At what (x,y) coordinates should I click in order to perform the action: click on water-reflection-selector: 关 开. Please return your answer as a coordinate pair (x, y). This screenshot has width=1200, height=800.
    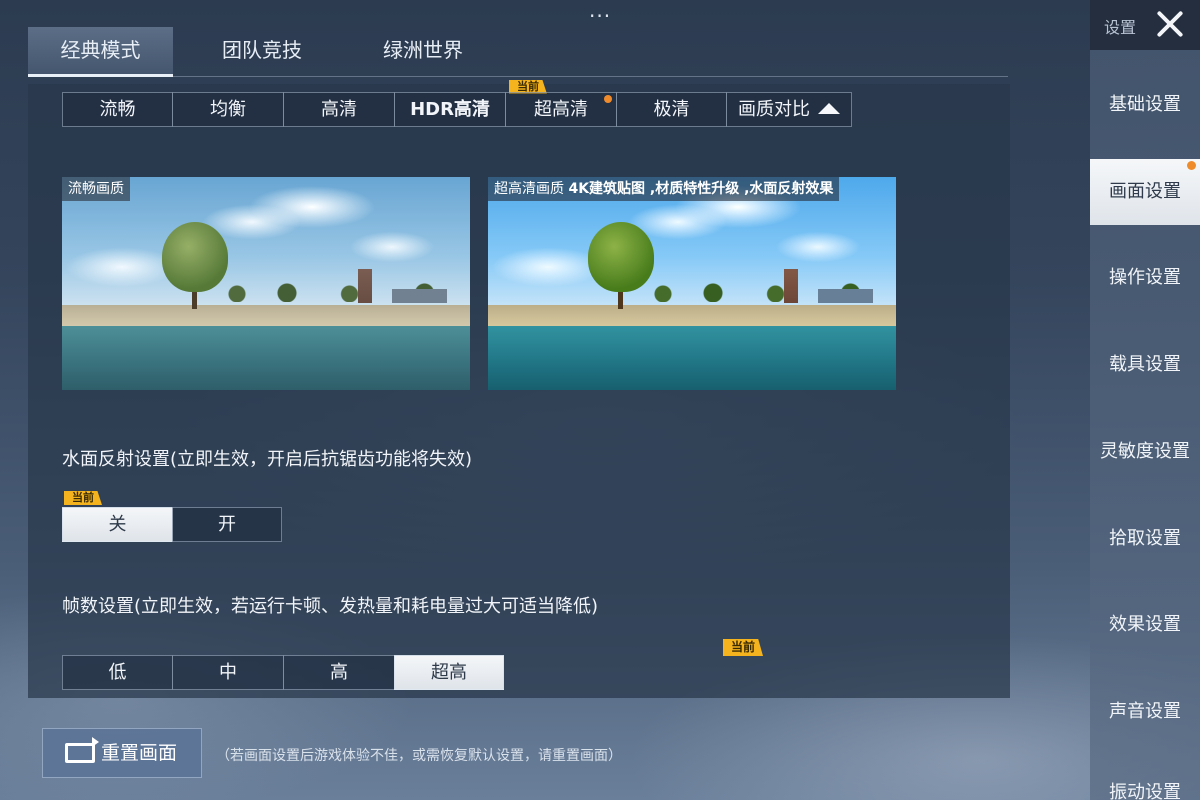
    Looking at the image, I should click on (172, 524).